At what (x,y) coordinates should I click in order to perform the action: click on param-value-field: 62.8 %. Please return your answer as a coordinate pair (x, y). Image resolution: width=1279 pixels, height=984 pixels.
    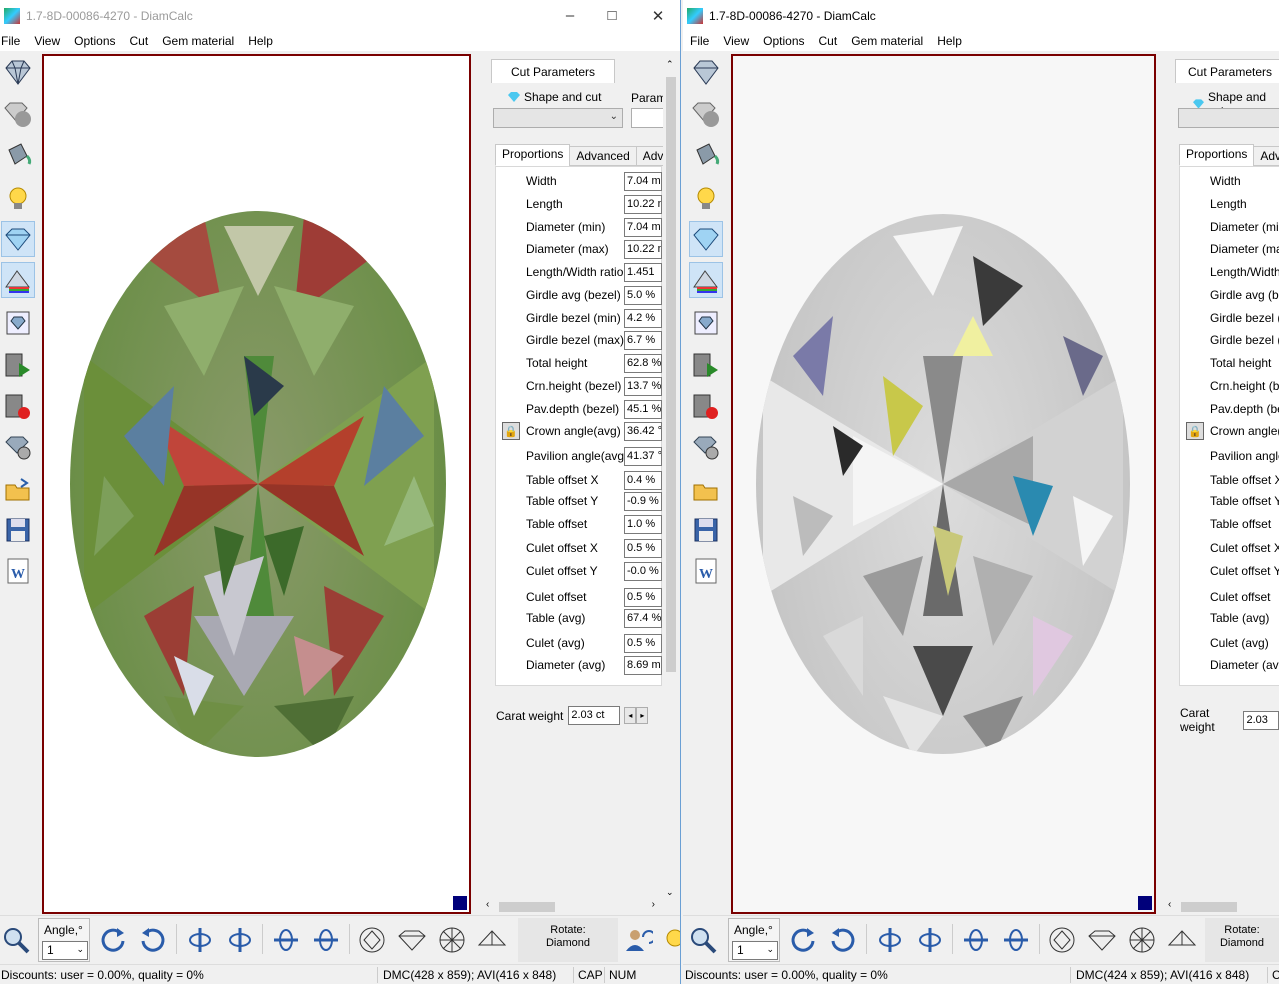
    Looking at the image, I should click on (643, 363).